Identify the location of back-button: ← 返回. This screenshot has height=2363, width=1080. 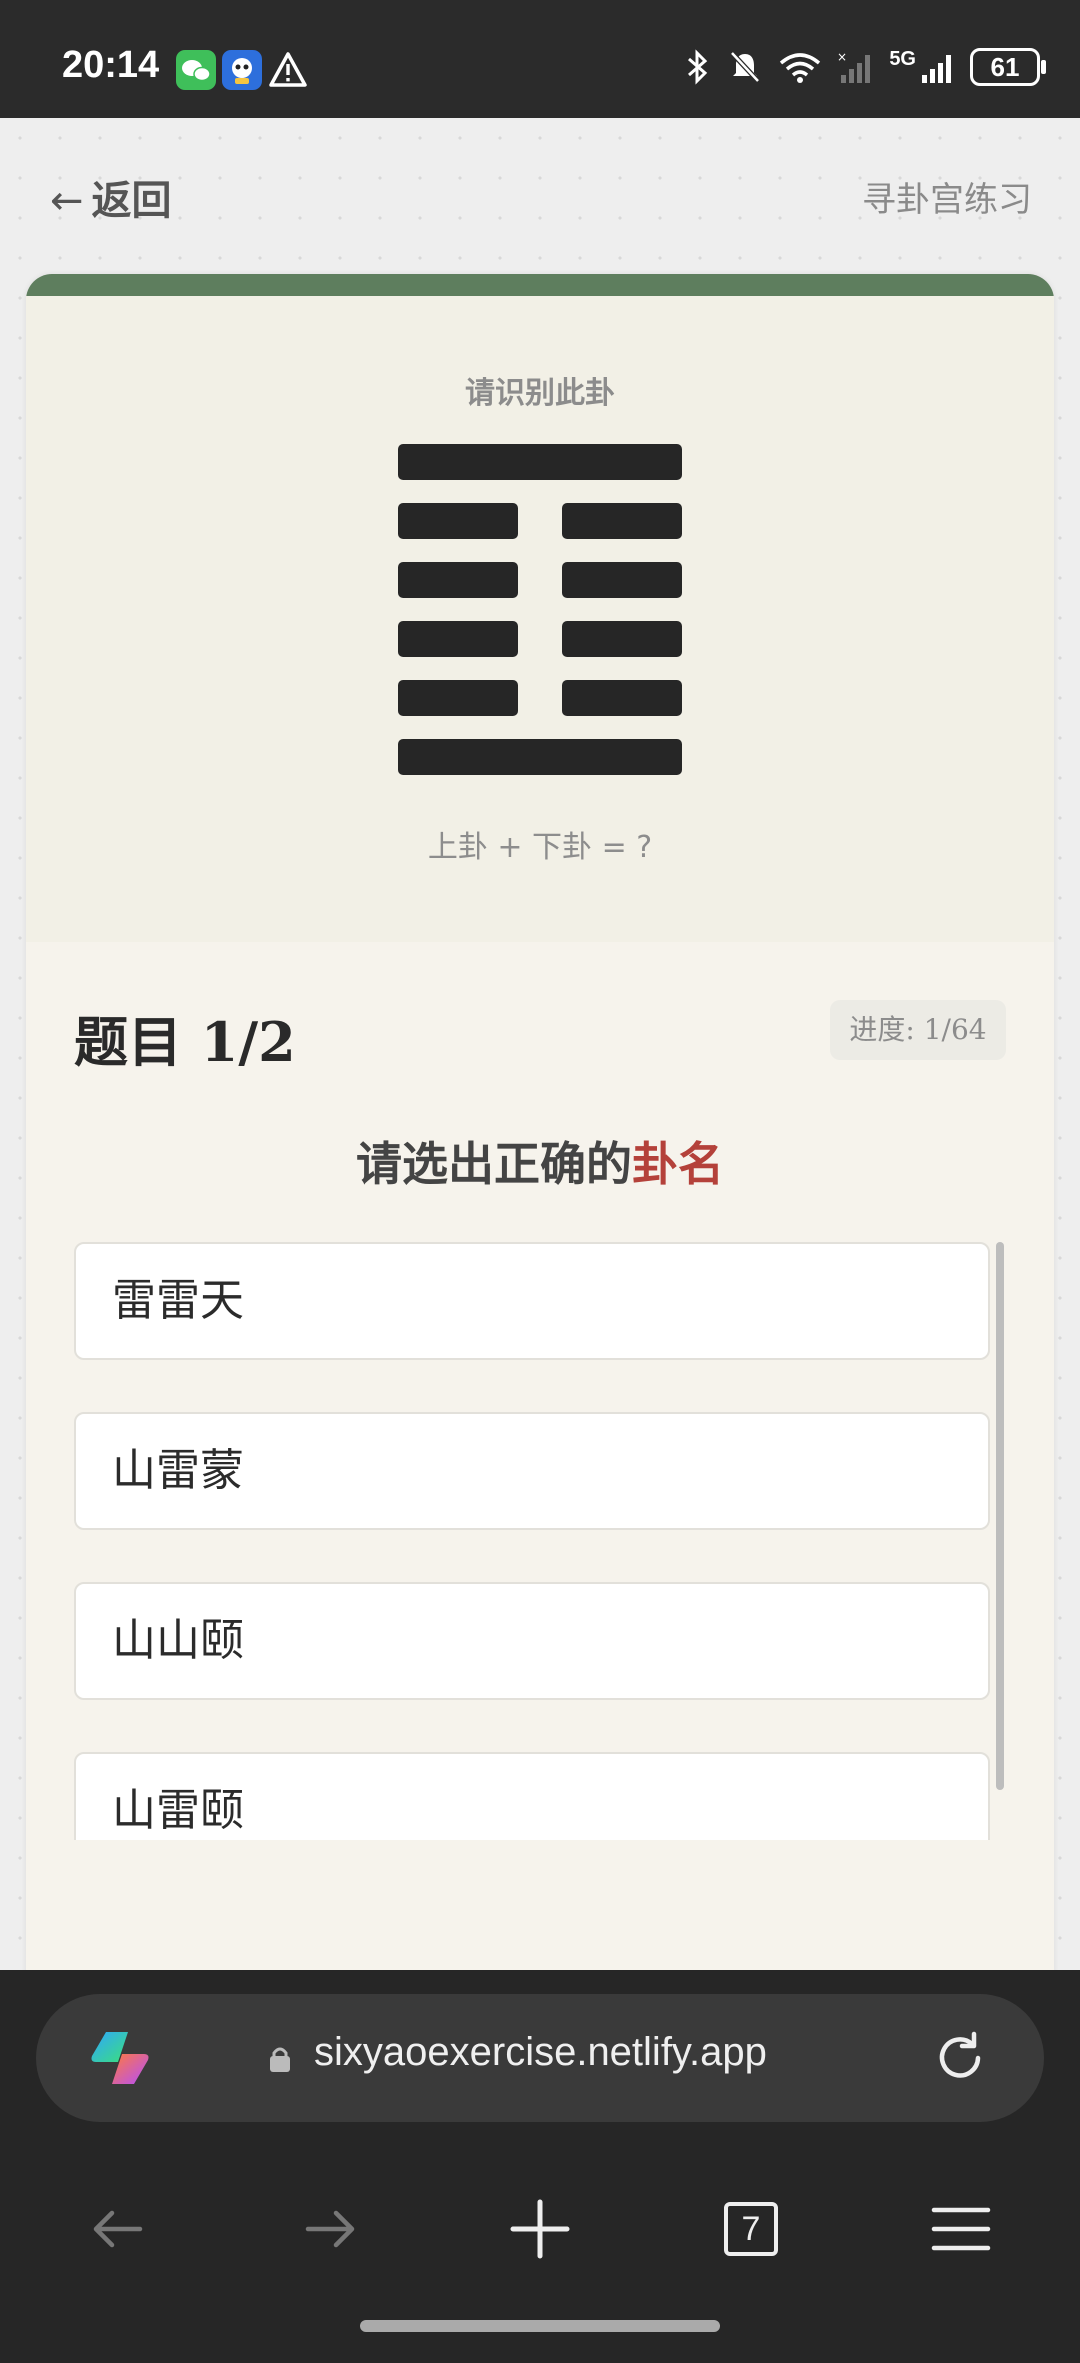
(111, 197).